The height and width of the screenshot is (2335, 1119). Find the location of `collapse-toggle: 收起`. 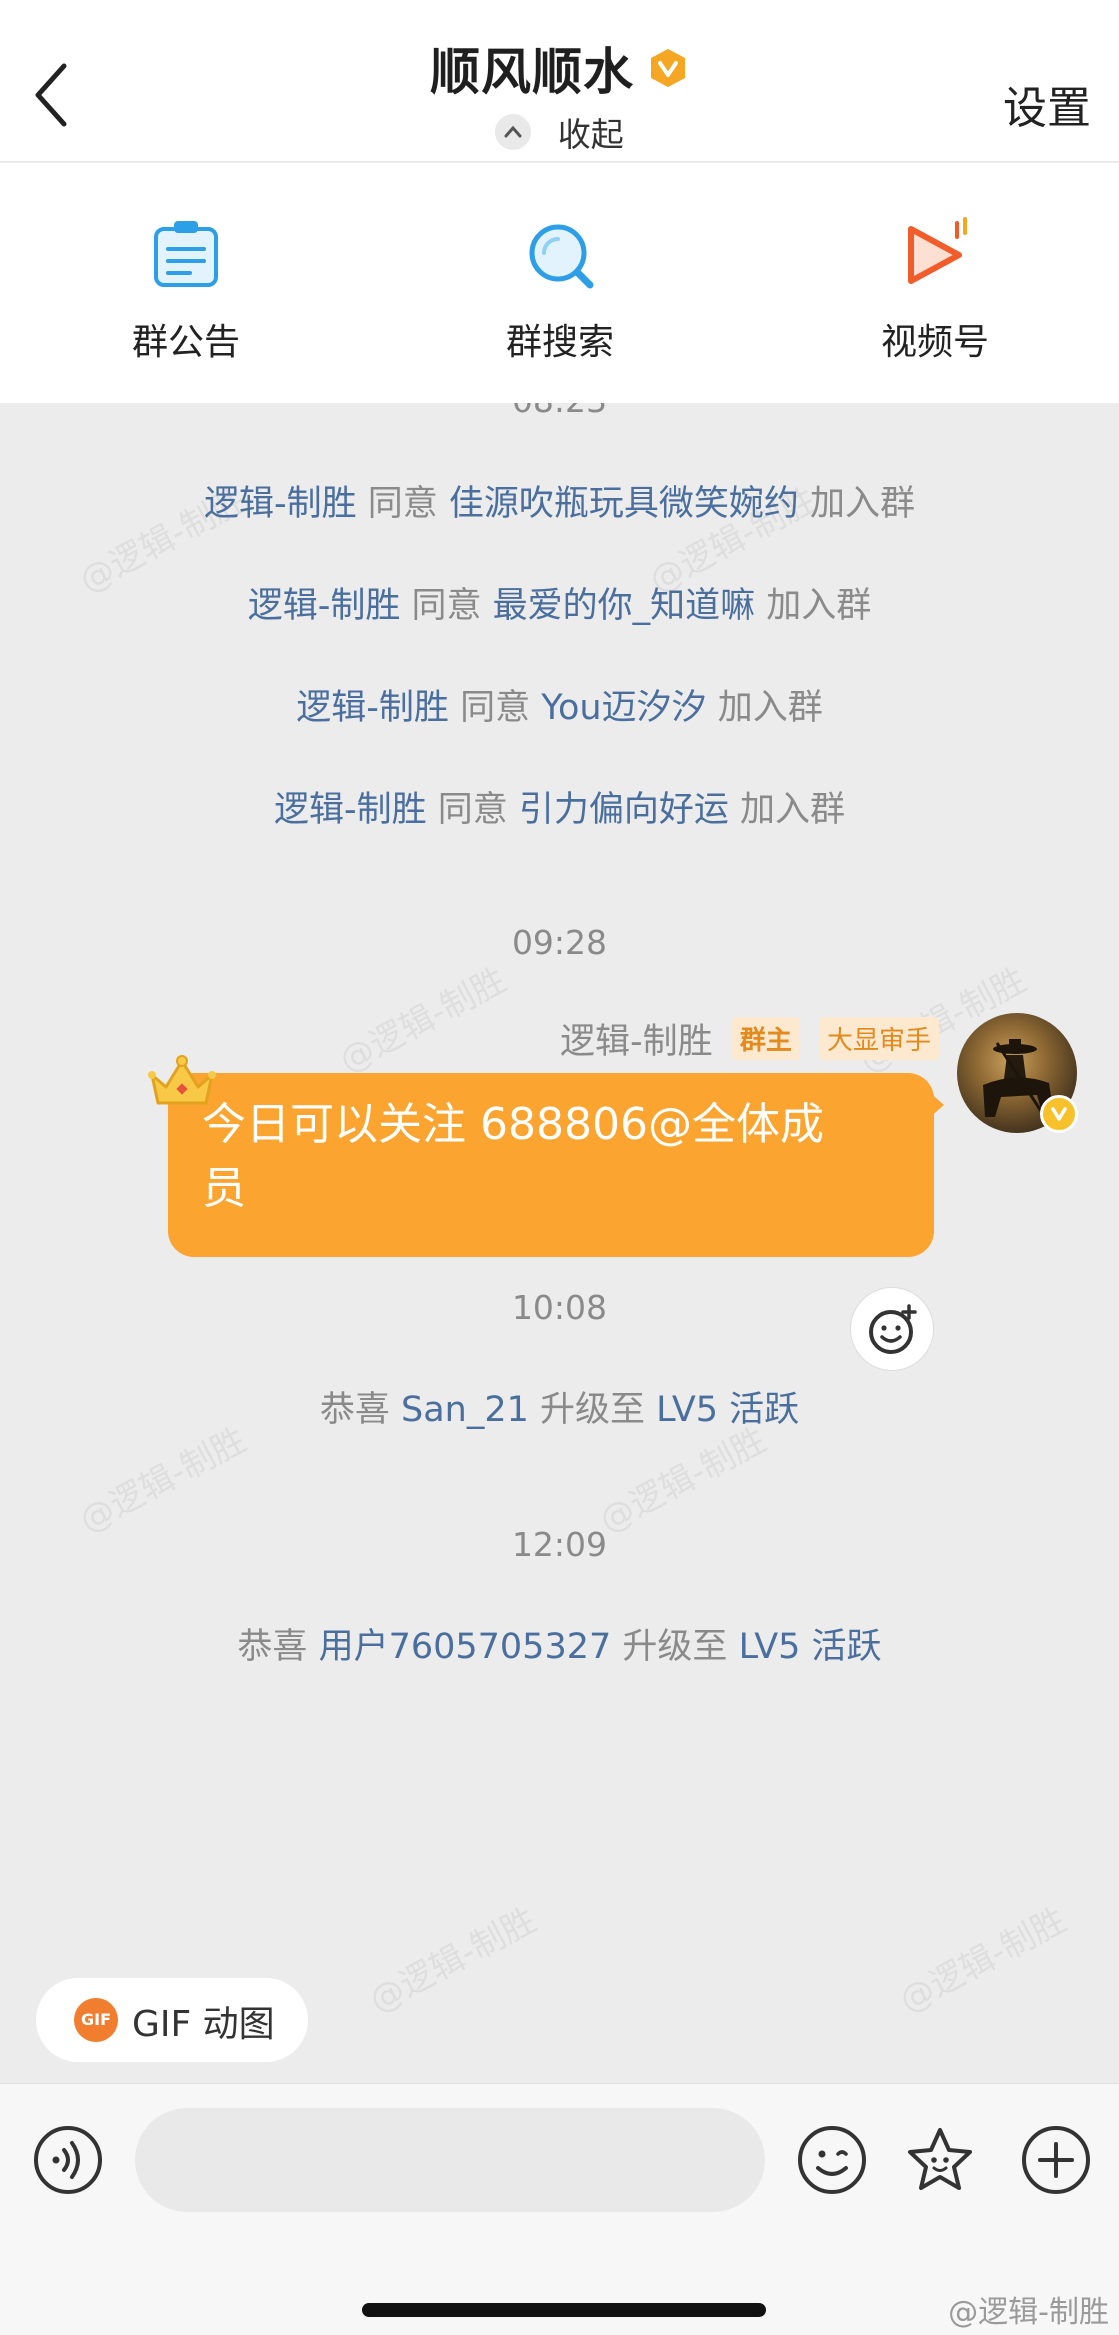

collapse-toggle: 收起 is located at coordinates (559, 132).